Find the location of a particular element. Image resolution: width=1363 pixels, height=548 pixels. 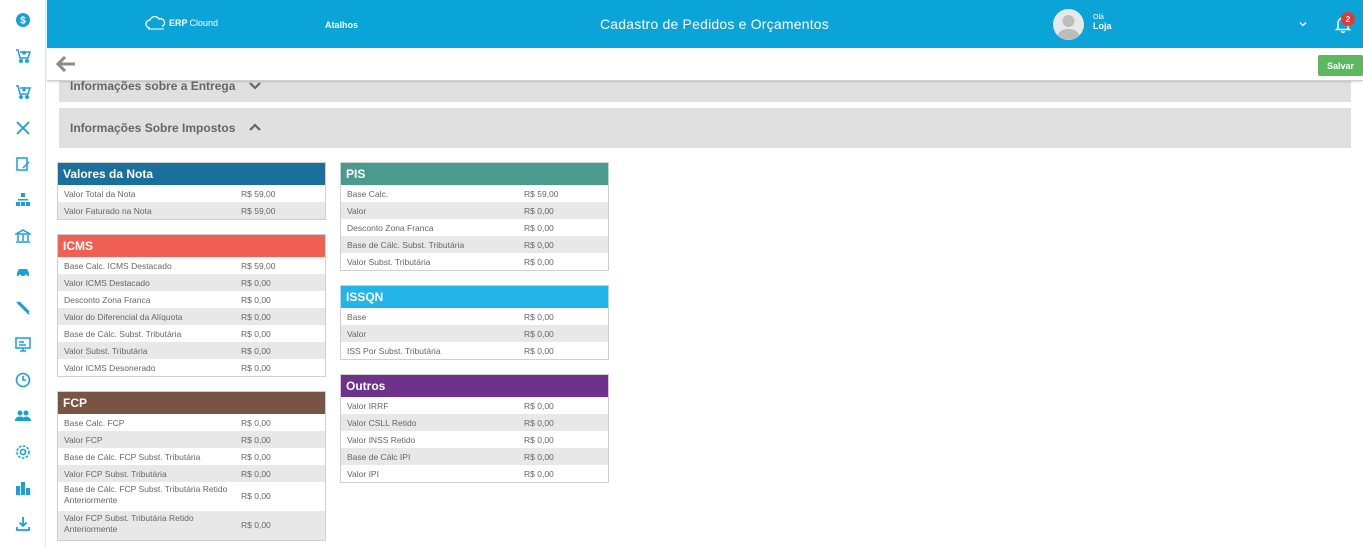

table-row: Base de Cálc IPI R$ 0,00 is located at coordinates (474, 456).